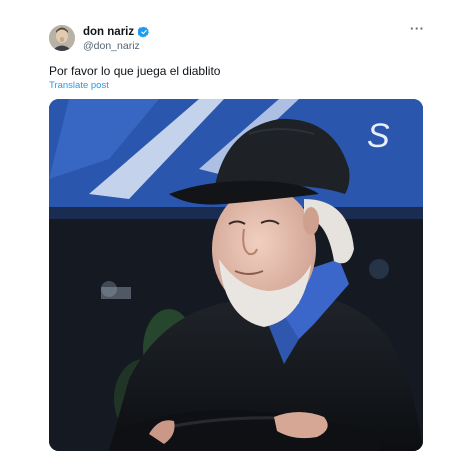 Image resolution: width=474 pixels, height=474 pixels. I want to click on avatar, so click(62, 38).